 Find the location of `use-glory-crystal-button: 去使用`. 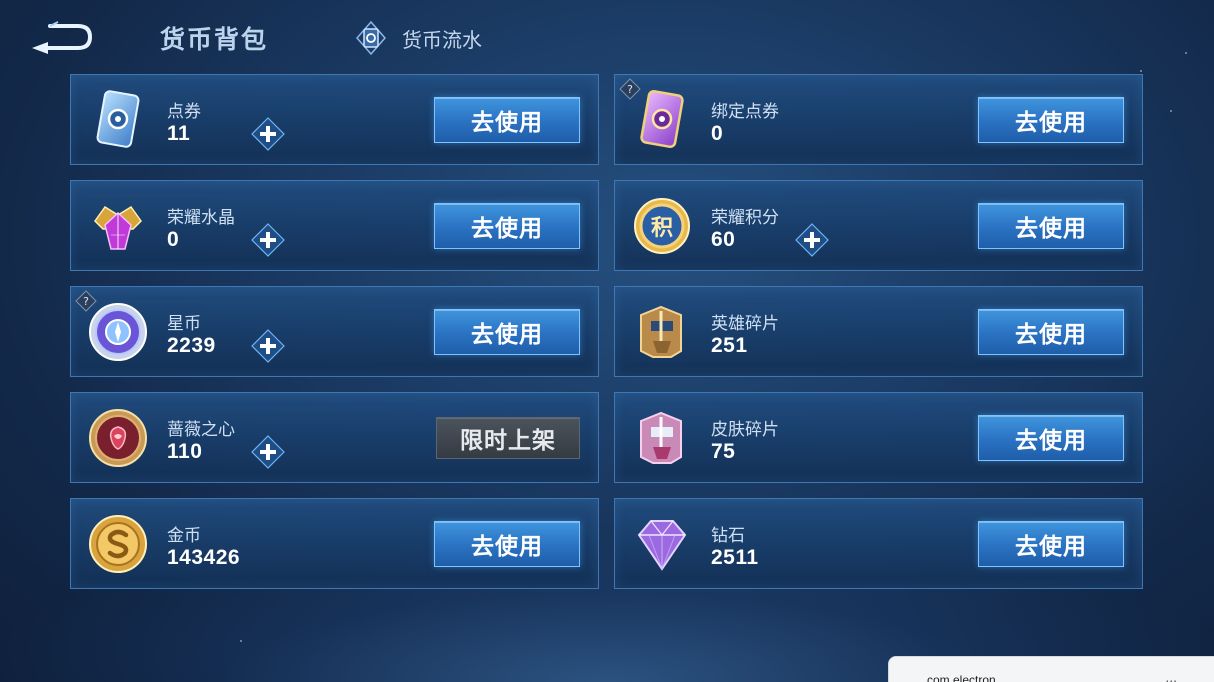

use-glory-crystal-button: 去使用 is located at coordinates (507, 226).